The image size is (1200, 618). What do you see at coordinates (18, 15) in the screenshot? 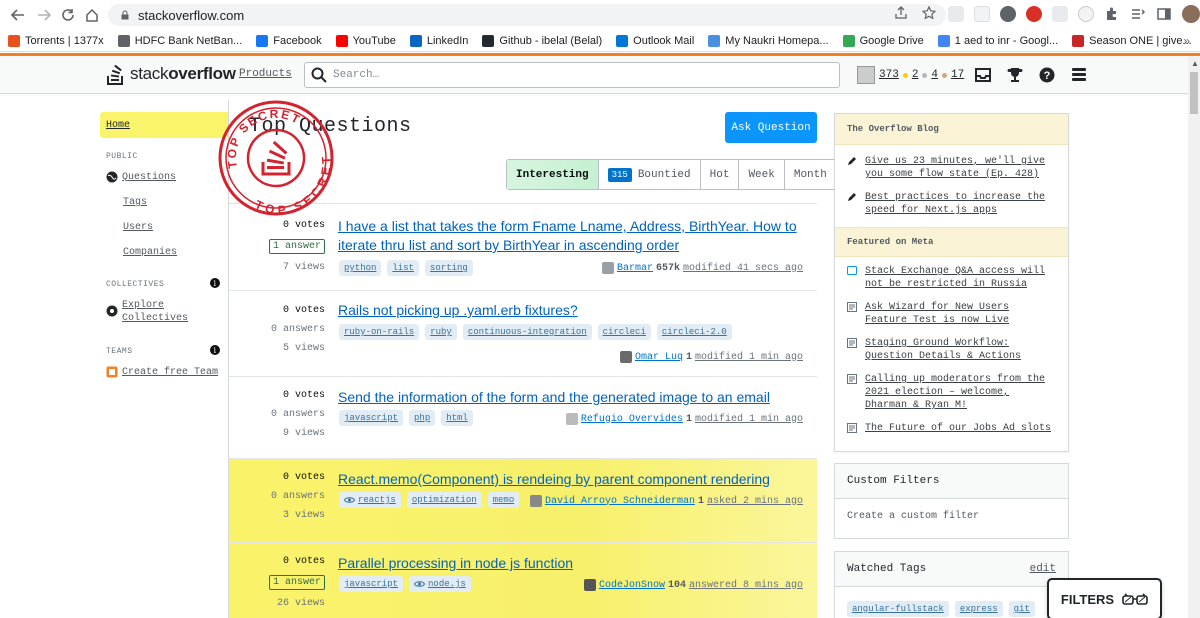
I see `back-icon` at bounding box center [18, 15].